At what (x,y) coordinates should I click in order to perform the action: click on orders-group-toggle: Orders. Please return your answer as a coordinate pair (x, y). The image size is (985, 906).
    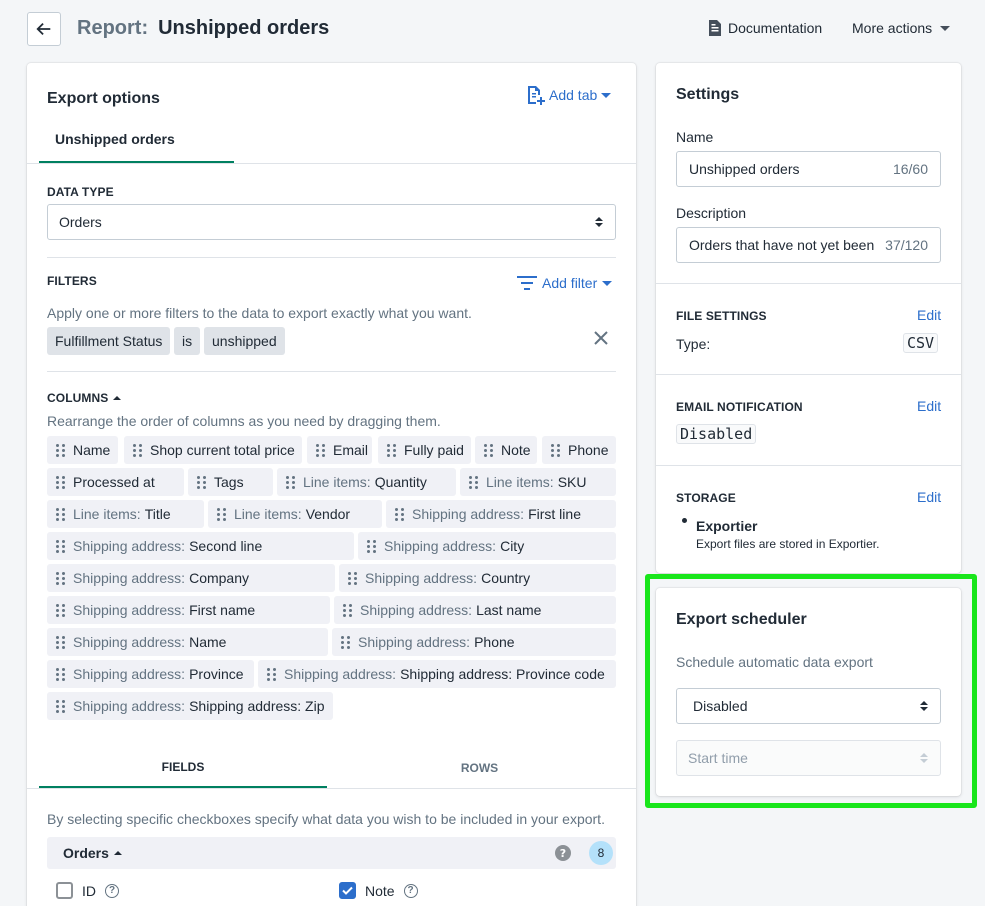
    Looking at the image, I should click on (92, 853).